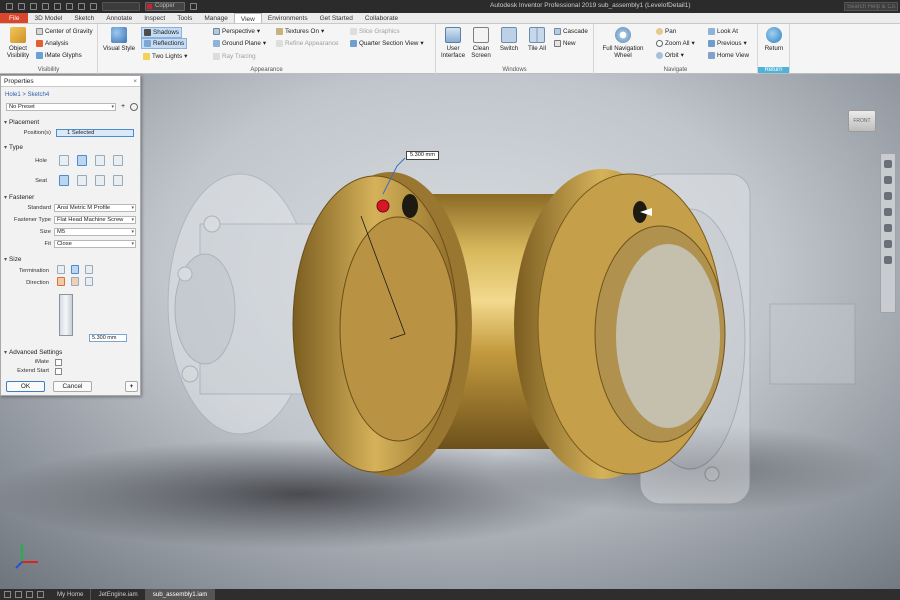 This screenshot has height=600, width=900. Describe the element at coordinates (61, 281) in the screenshot. I see `direction-default-icon` at that location.